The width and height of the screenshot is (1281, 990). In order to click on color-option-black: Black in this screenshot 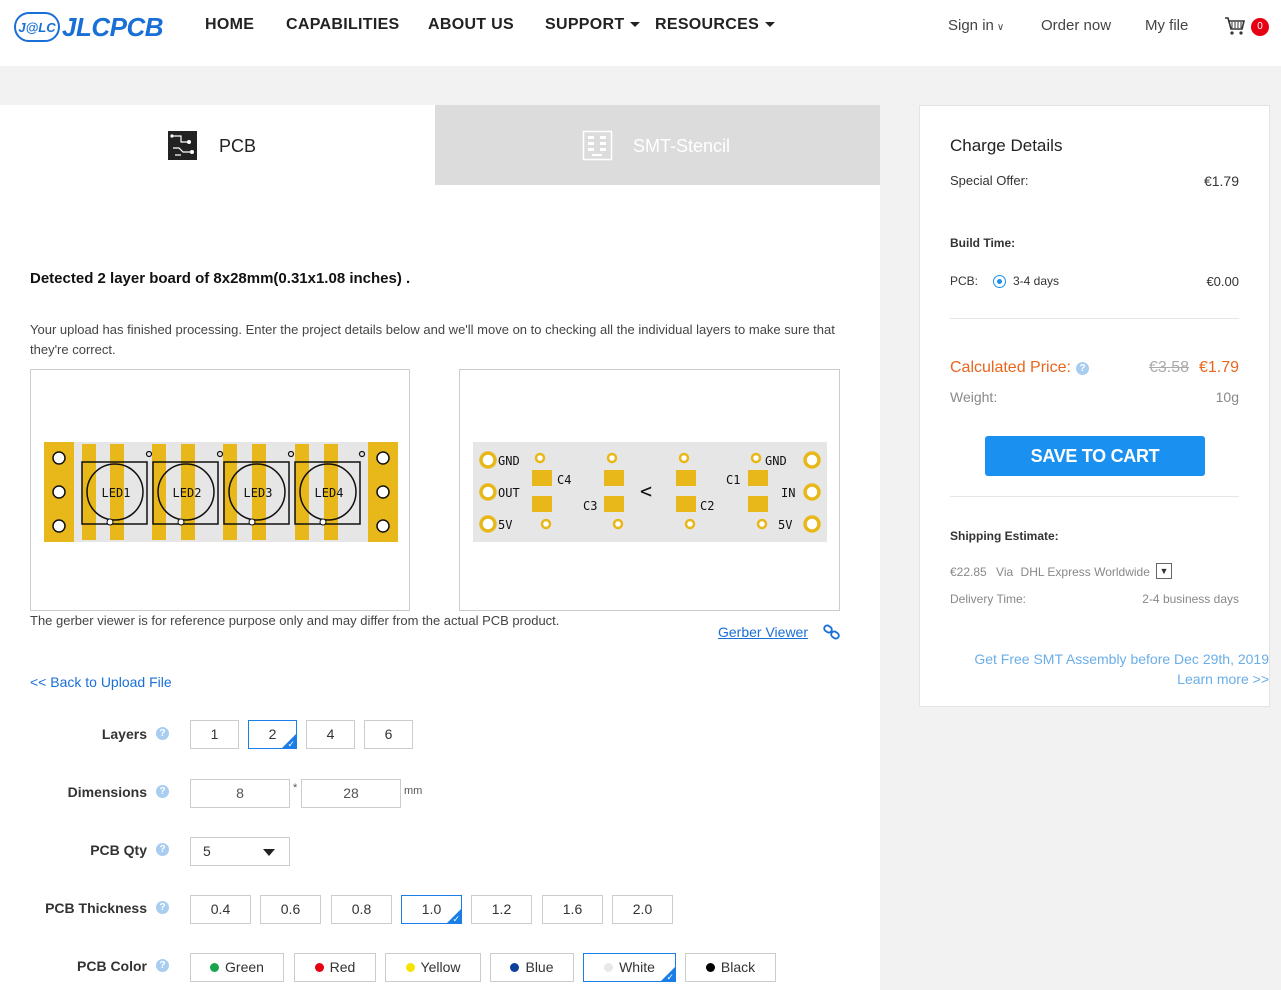, I will do `click(730, 967)`.